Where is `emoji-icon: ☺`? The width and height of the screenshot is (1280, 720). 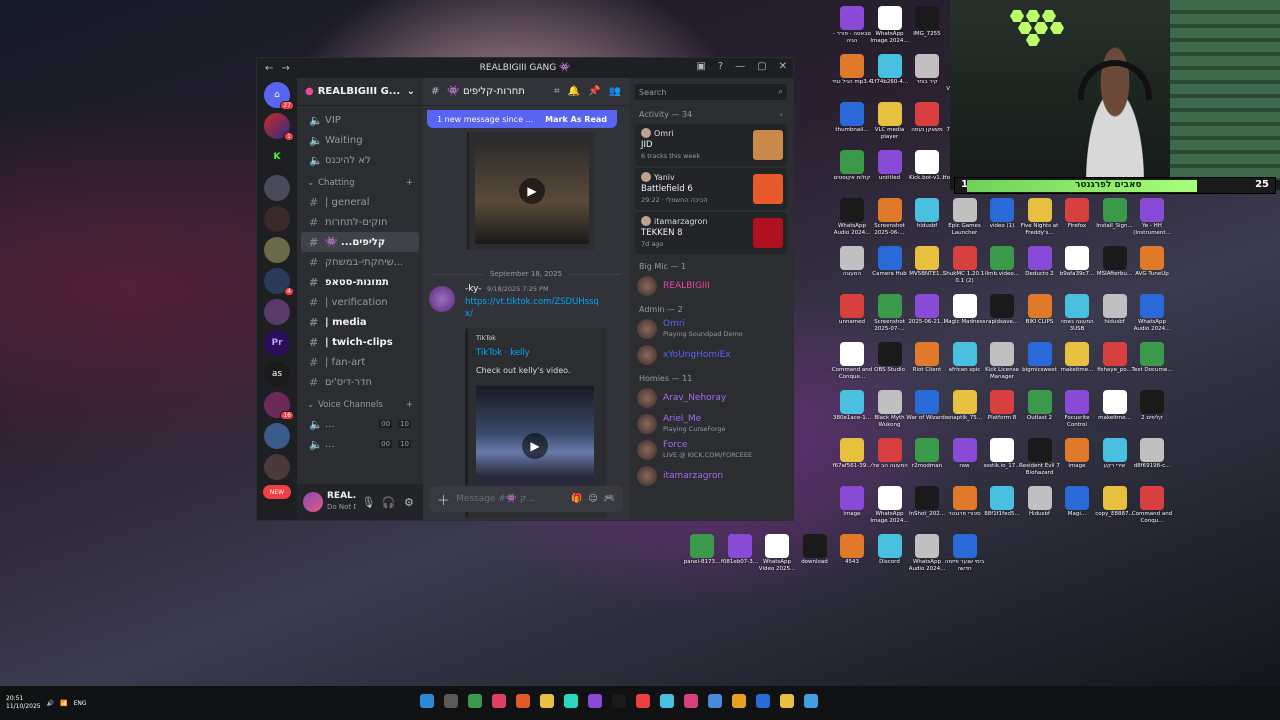 emoji-icon: ☺ is located at coordinates (592, 499).